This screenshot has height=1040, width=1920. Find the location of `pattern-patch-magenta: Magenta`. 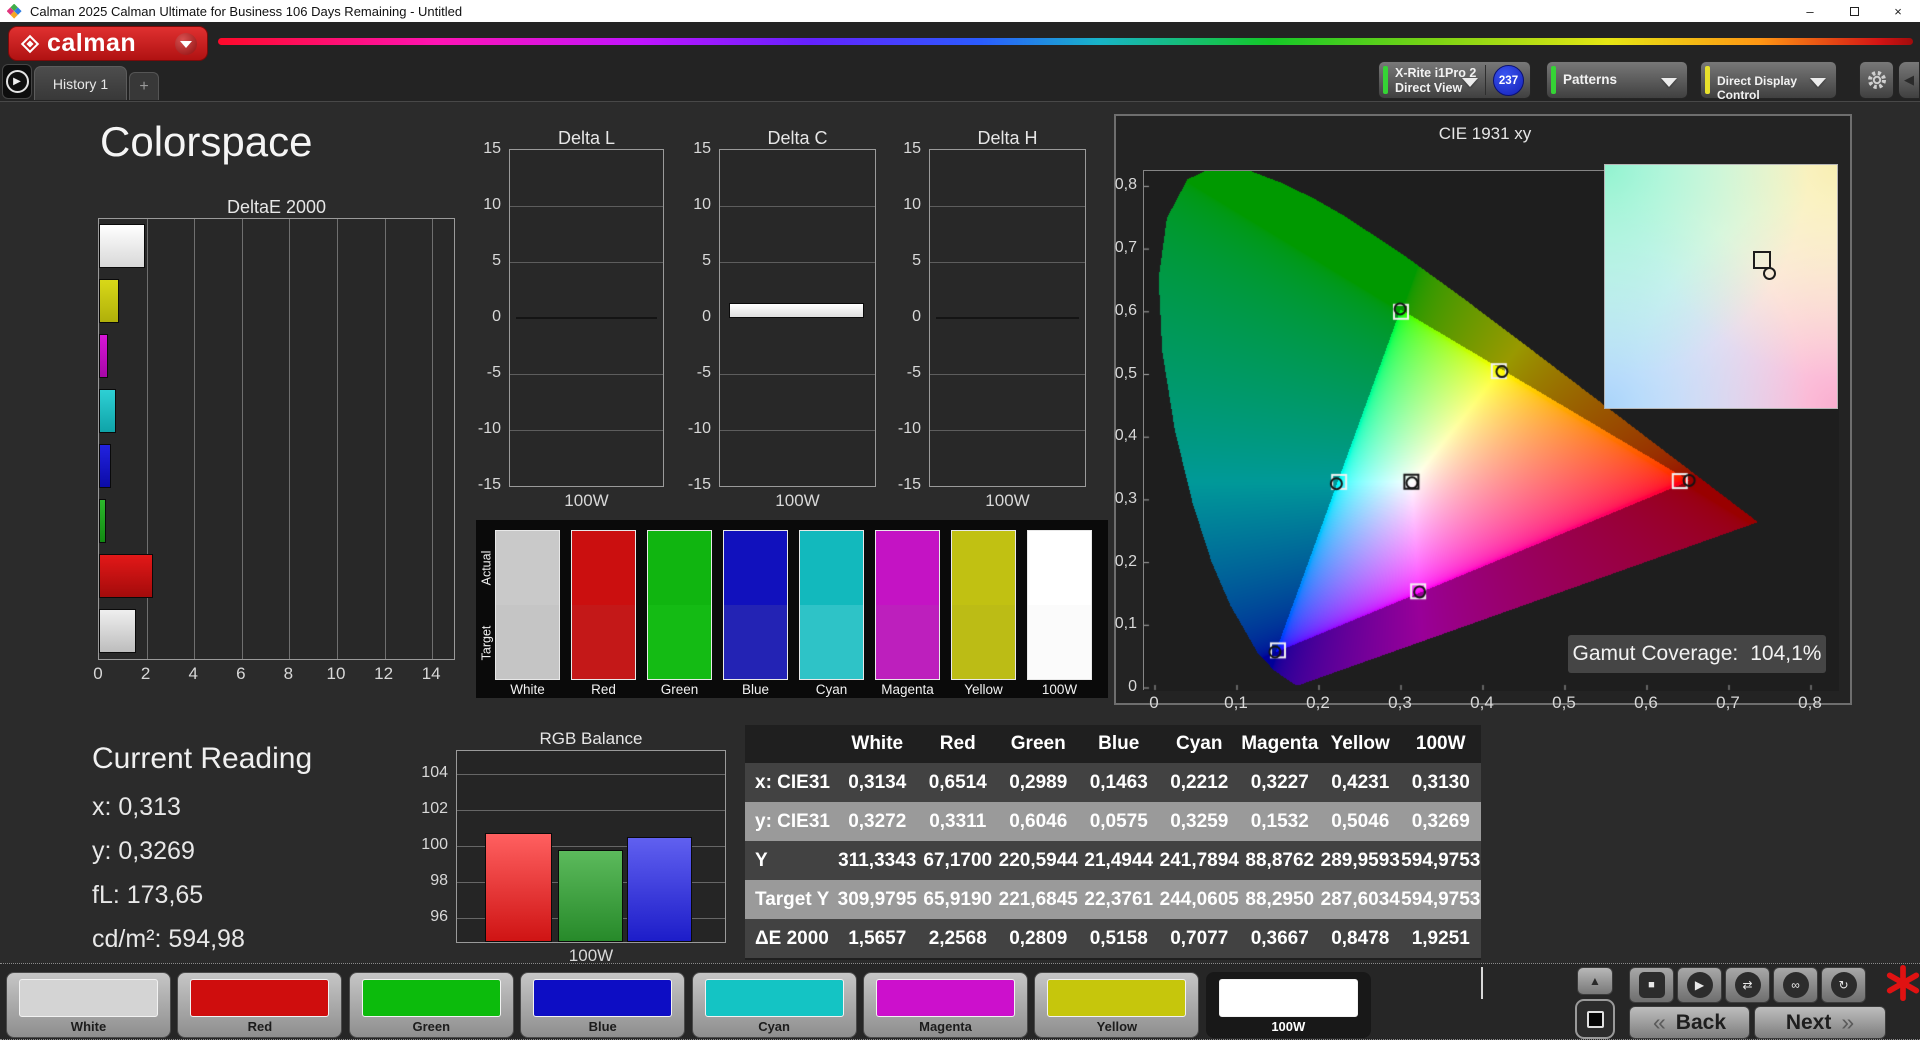

pattern-patch-magenta: Magenta is located at coordinates (945, 1005).